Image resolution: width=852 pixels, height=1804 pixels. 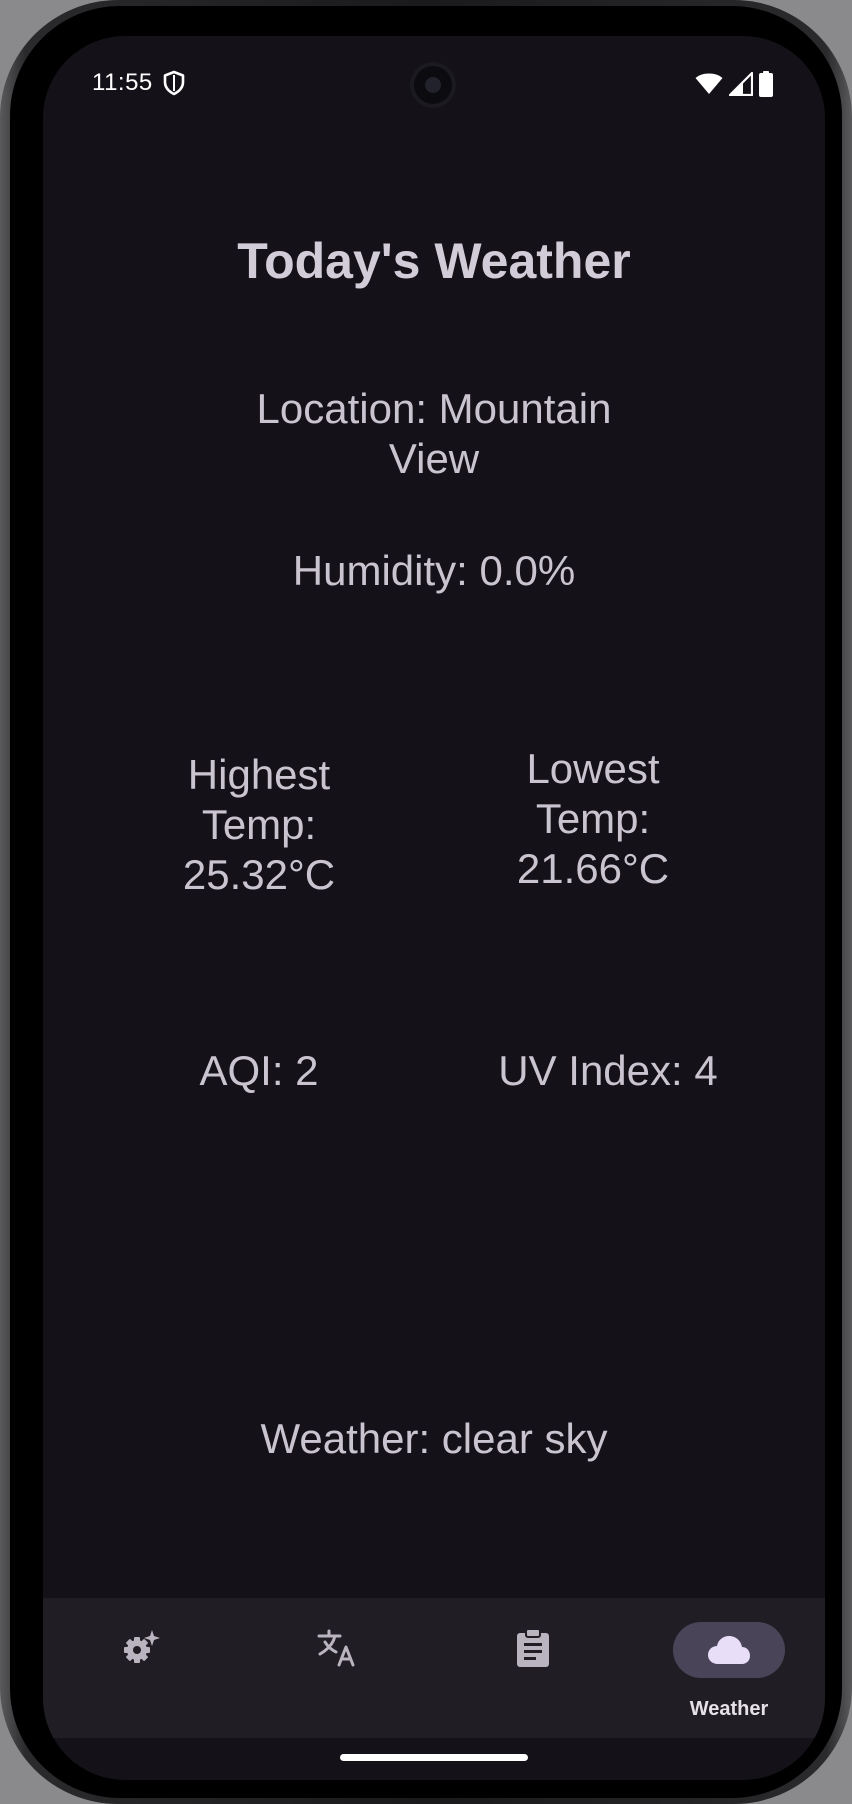 What do you see at coordinates (729, 1709) in the screenshot?
I see `nav-label-weather: Weather` at bounding box center [729, 1709].